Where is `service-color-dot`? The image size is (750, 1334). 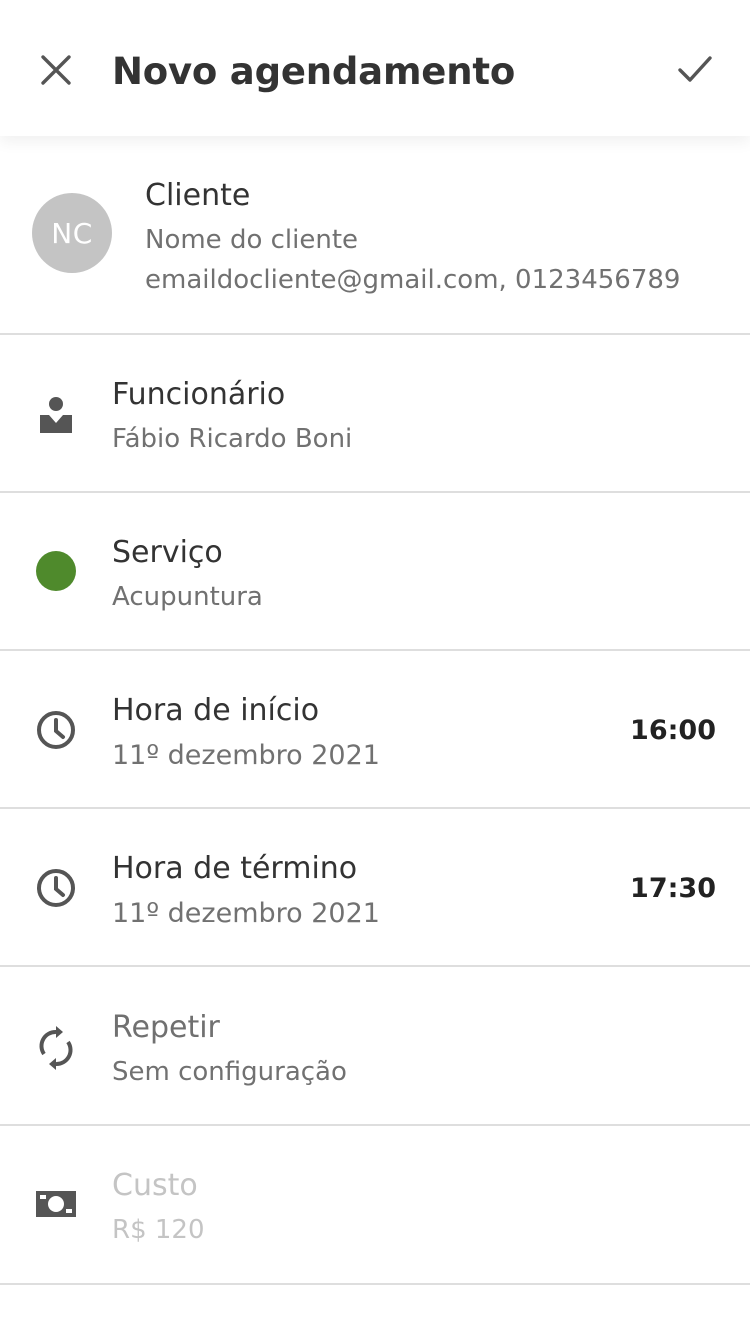 service-color-dot is located at coordinates (56, 571).